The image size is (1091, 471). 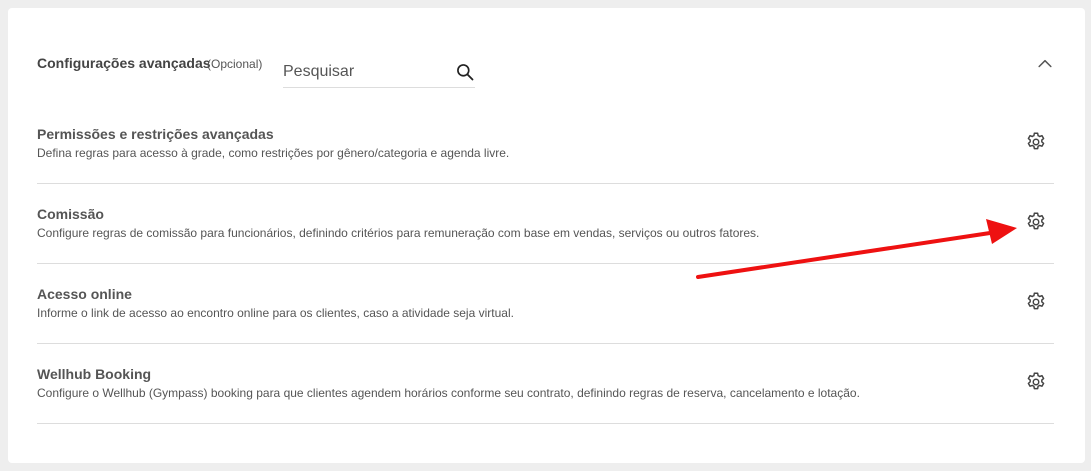 What do you see at coordinates (235, 64) in the screenshot?
I see `optional-label: (Opcional)` at bounding box center [235, 64].